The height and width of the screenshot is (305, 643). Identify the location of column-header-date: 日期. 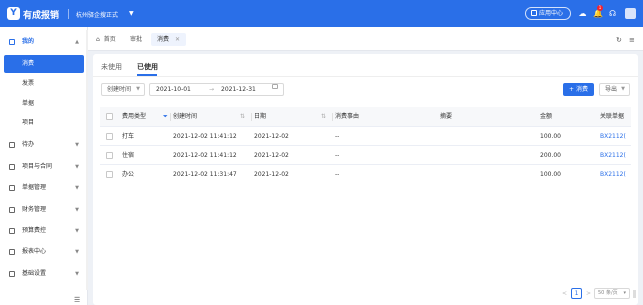
(260, 116).